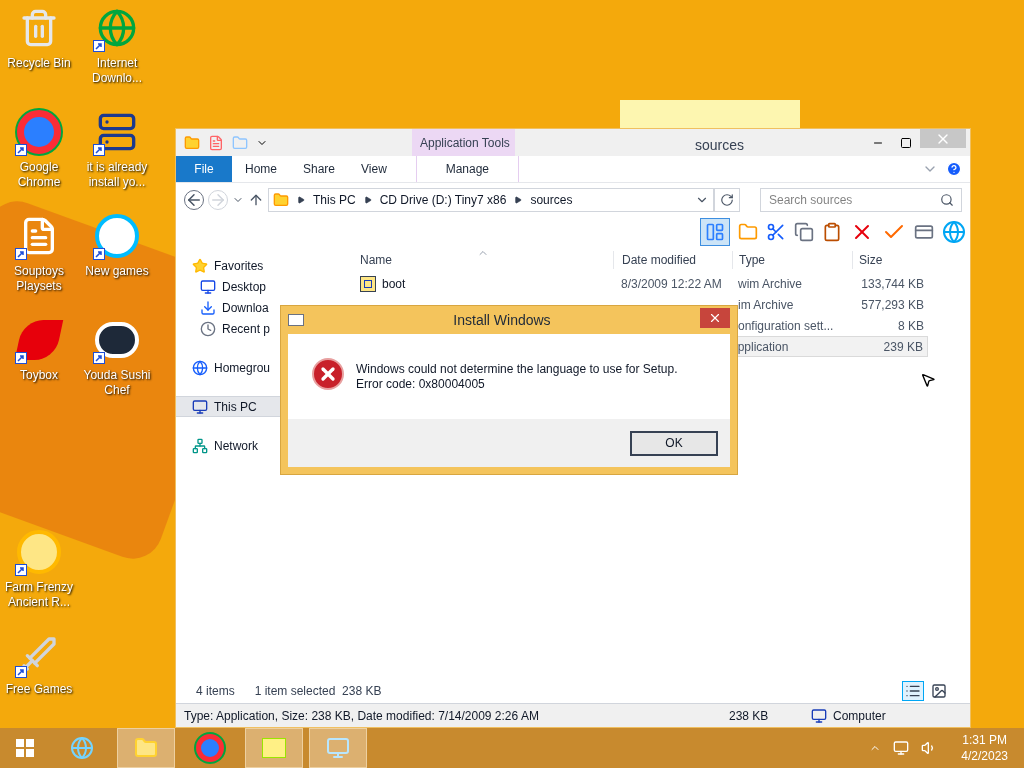 The image size is (1024, 768). What do you see at coordinates (256, 445) in the screenshot?
I see `nav-item: Network` at bounding box center [256, 445].